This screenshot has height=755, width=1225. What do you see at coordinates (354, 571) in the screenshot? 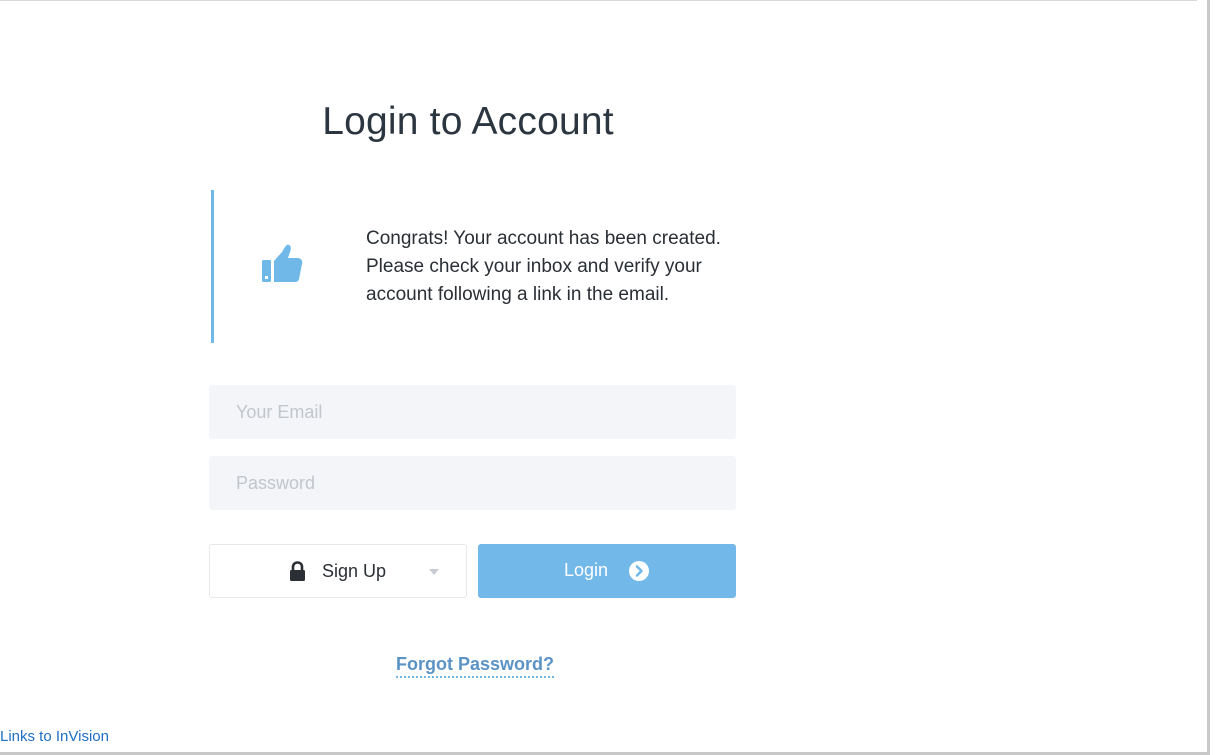
I see `signup-label: Sign Up` at bounding box center [354, 571].